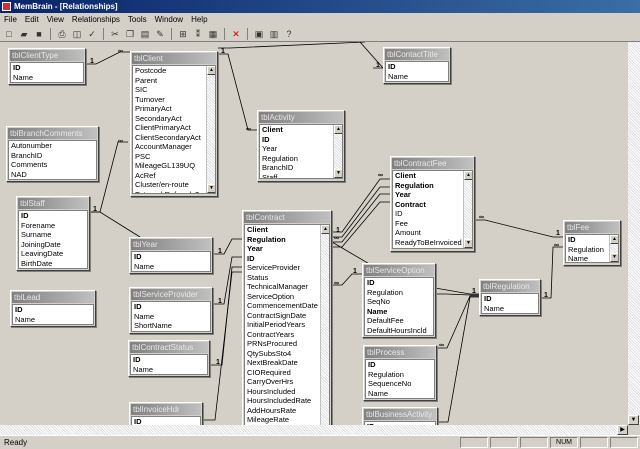 The height and width of the screenshot is (449, 640). I want to click on format-painter-icon: ✎, so click(160, 34).